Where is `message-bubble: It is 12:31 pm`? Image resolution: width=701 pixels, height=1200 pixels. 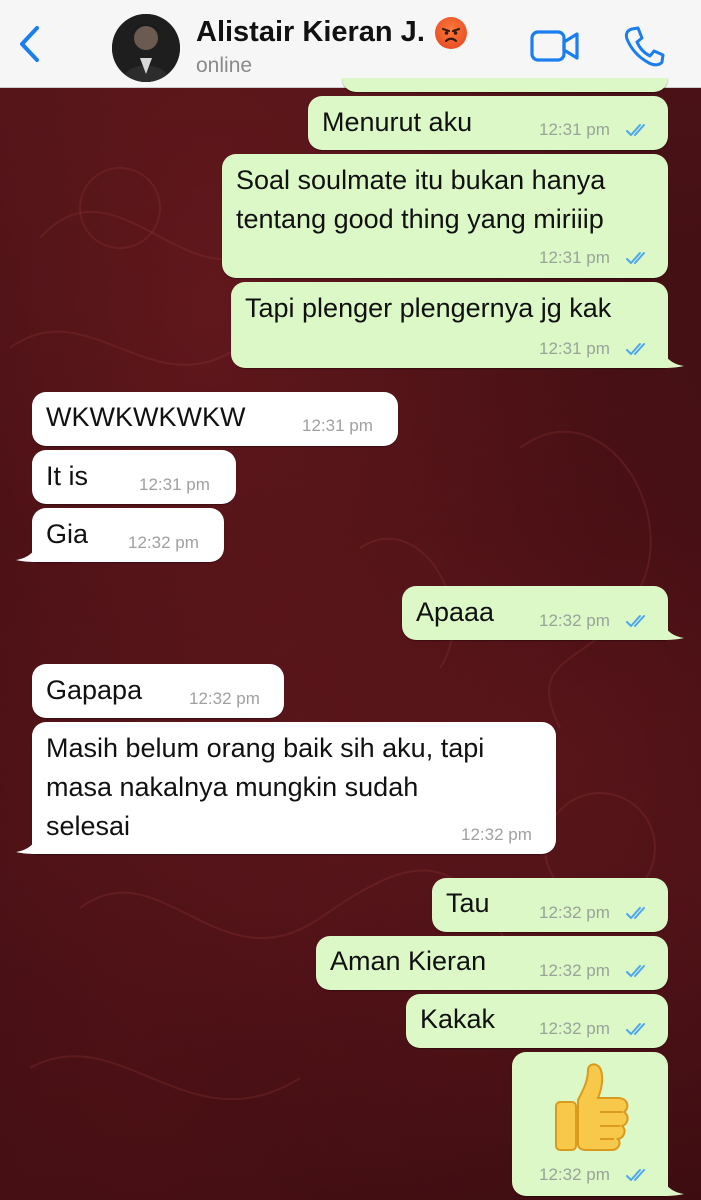
message-bubble: It is 12:31 pm is located at coordinates (134, 477).